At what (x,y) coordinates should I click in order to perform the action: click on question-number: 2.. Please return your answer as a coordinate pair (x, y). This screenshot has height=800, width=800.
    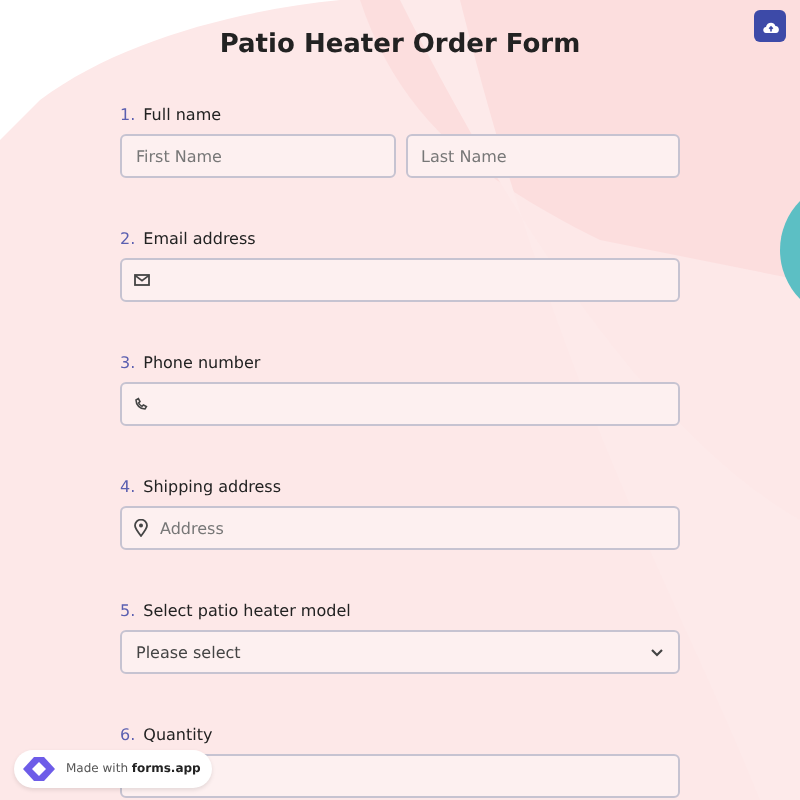
    Looking at the image, I should click on (128, 239).